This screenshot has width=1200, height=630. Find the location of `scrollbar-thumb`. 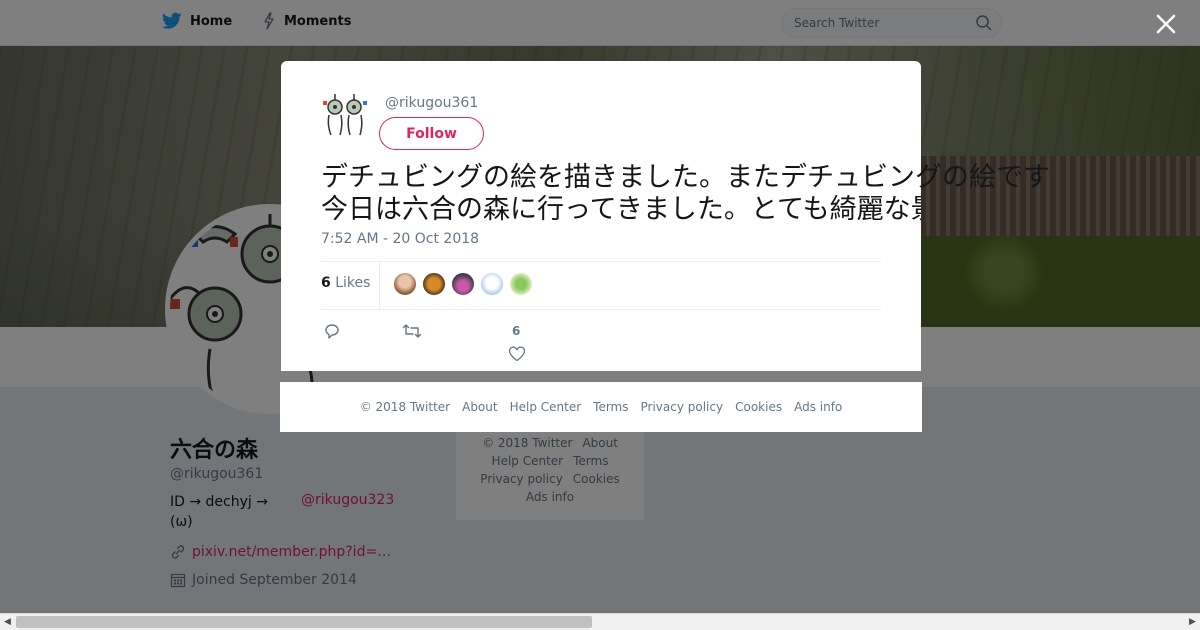

scrollbar-thumb is located at coordinates (304, 622).